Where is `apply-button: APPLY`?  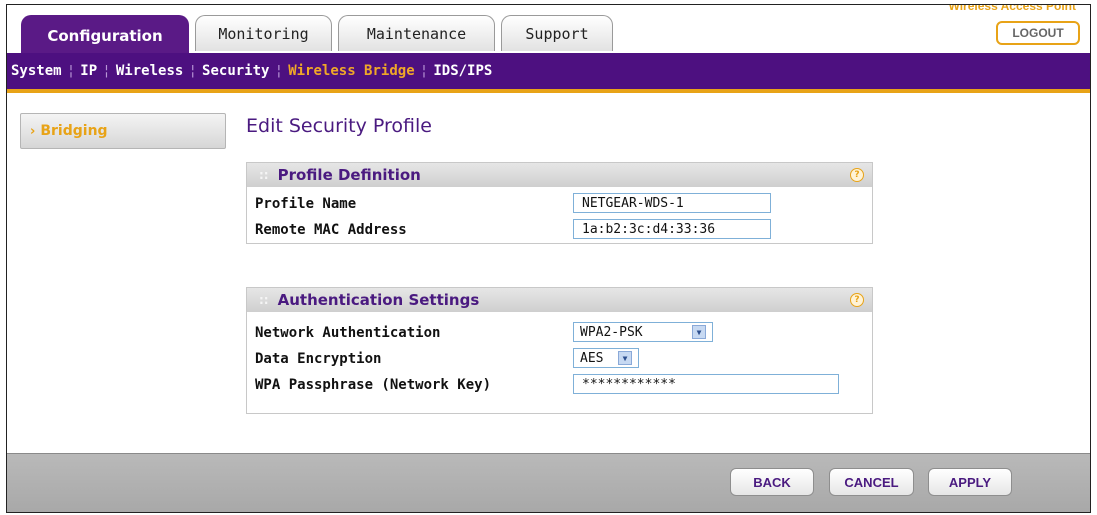
apply-button: APPLY is located at coordinates (970, 482).